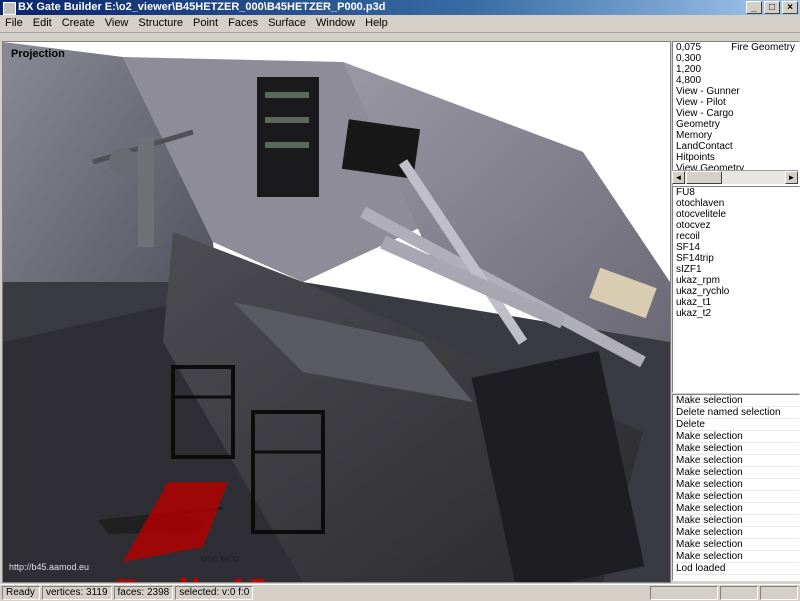 This screenshot has width=800, height=601. I want to click on selection-item: ukaz_t2, so click(736, 313).